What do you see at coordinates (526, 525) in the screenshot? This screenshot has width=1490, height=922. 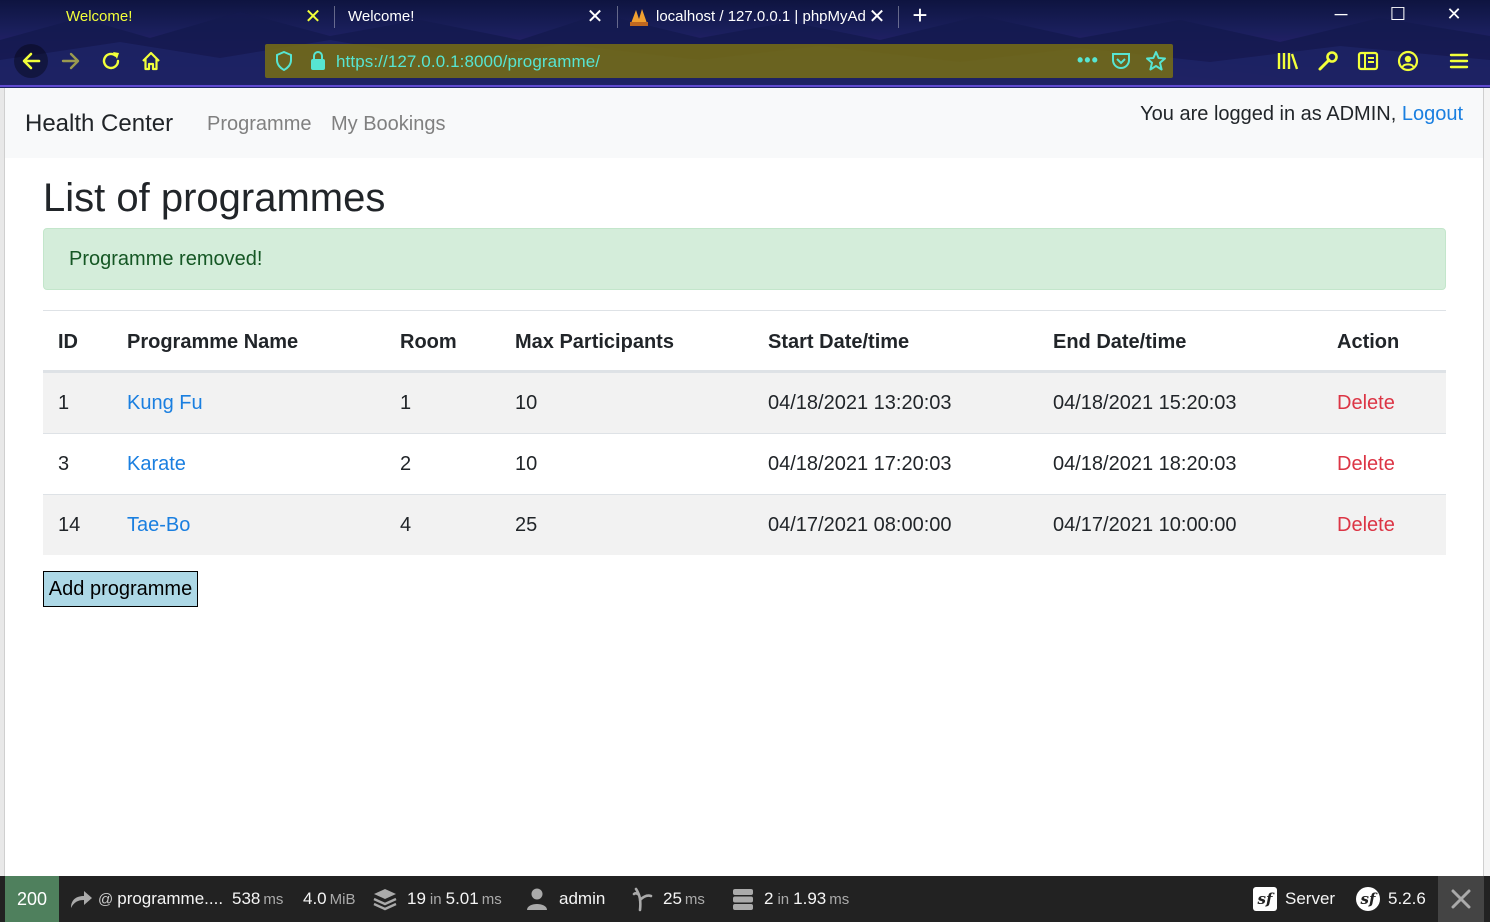 I see `cell-max: 25` at bounding box center [526, 525].